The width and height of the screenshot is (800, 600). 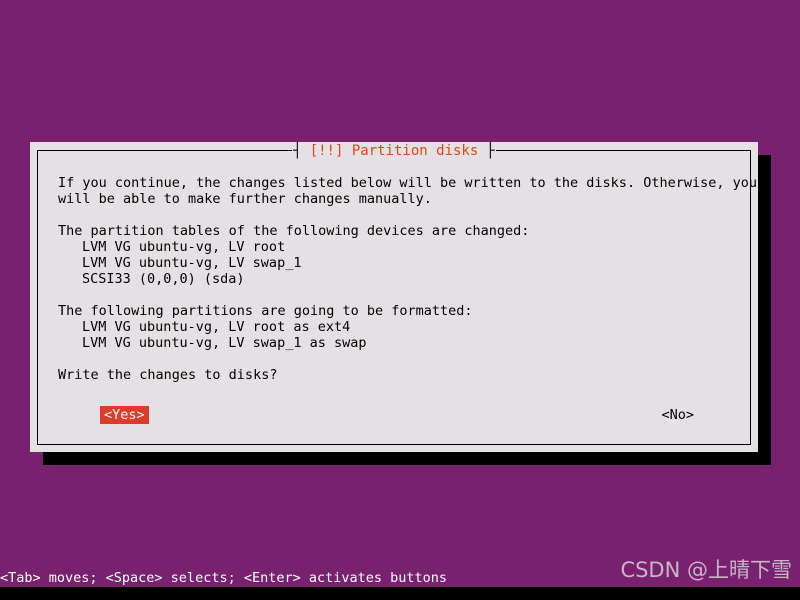 I want to click on list-item: LVM VG ubuntu-vg, LV root, so click(x=184, y=247).